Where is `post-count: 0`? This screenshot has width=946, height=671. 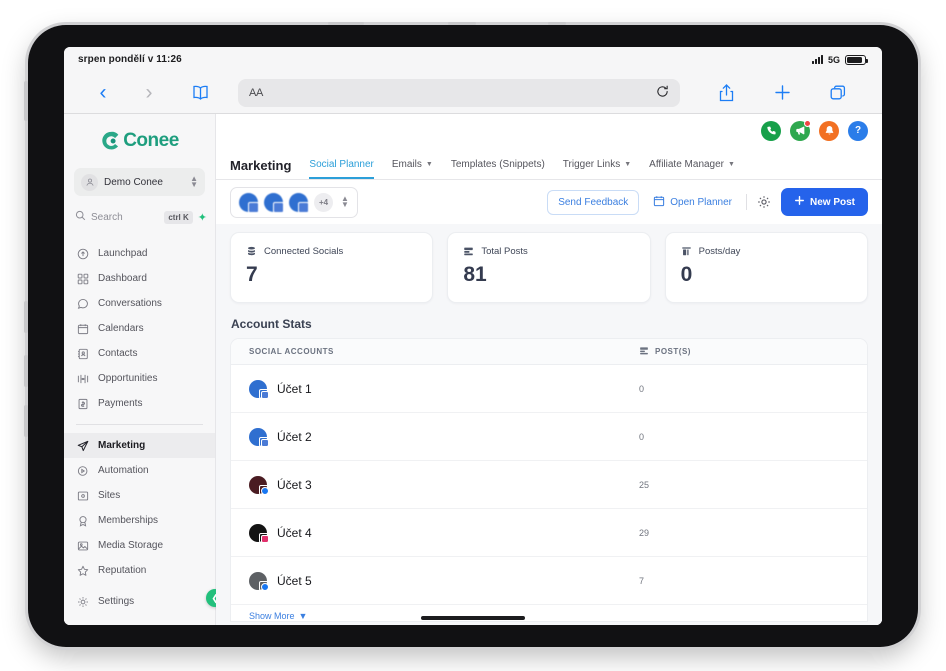
post-count: 0 is located at coordinates (642, 436).